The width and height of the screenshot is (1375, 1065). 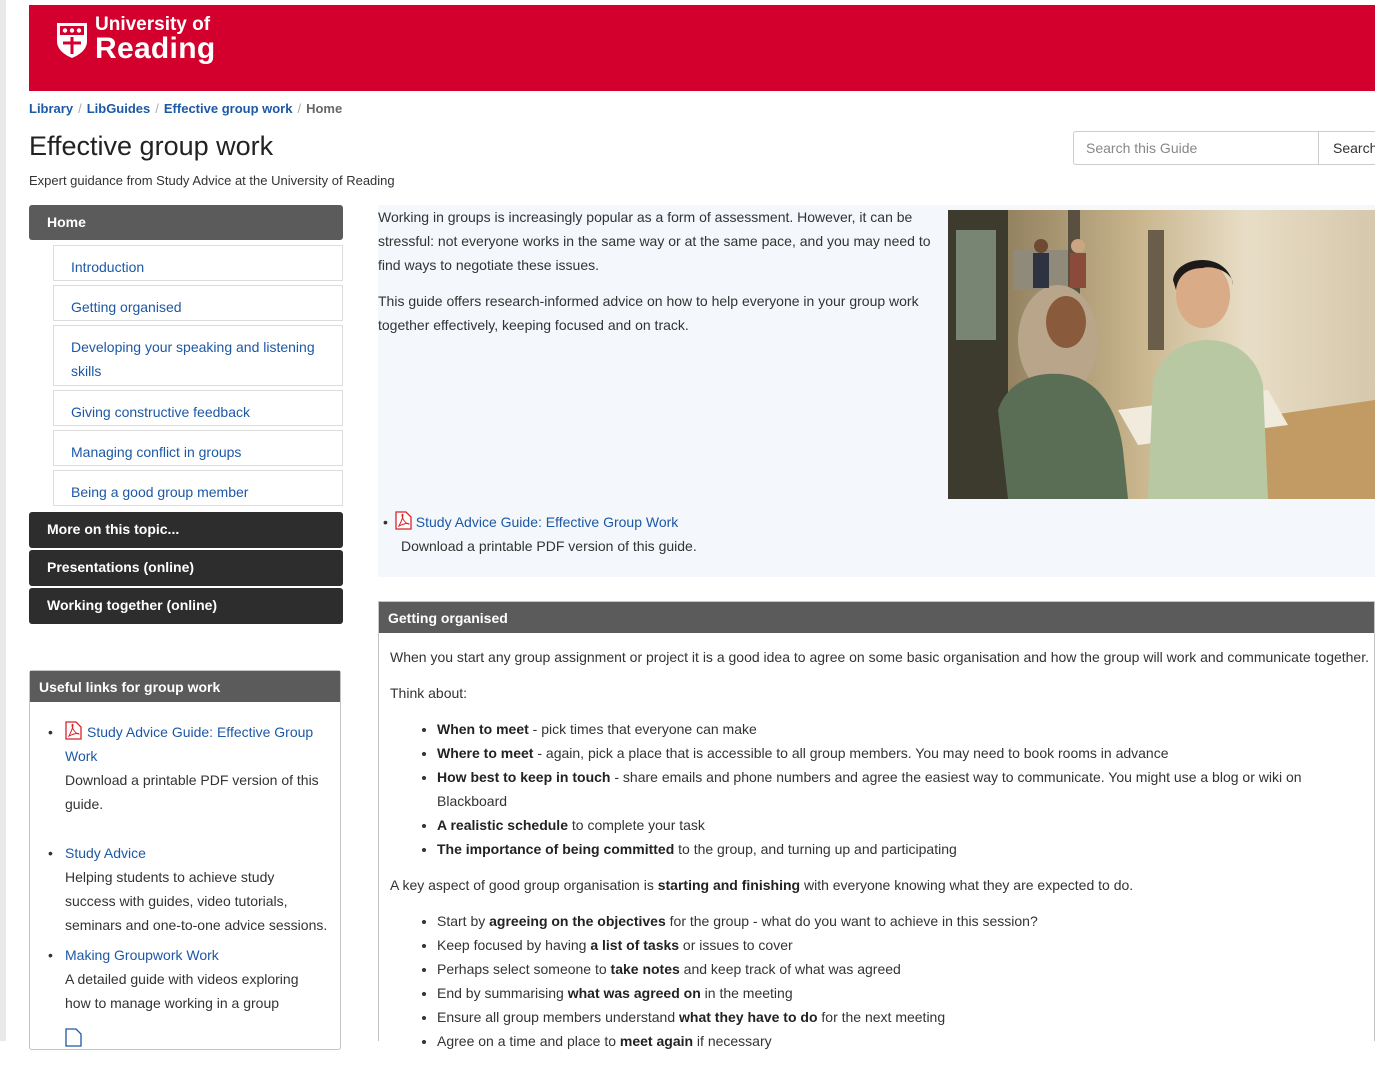 What do you see at coordinates (186, 606) in the screenshot?
I see `nav-working-together-online: Working together (online)` at bounding box center [186, 606].